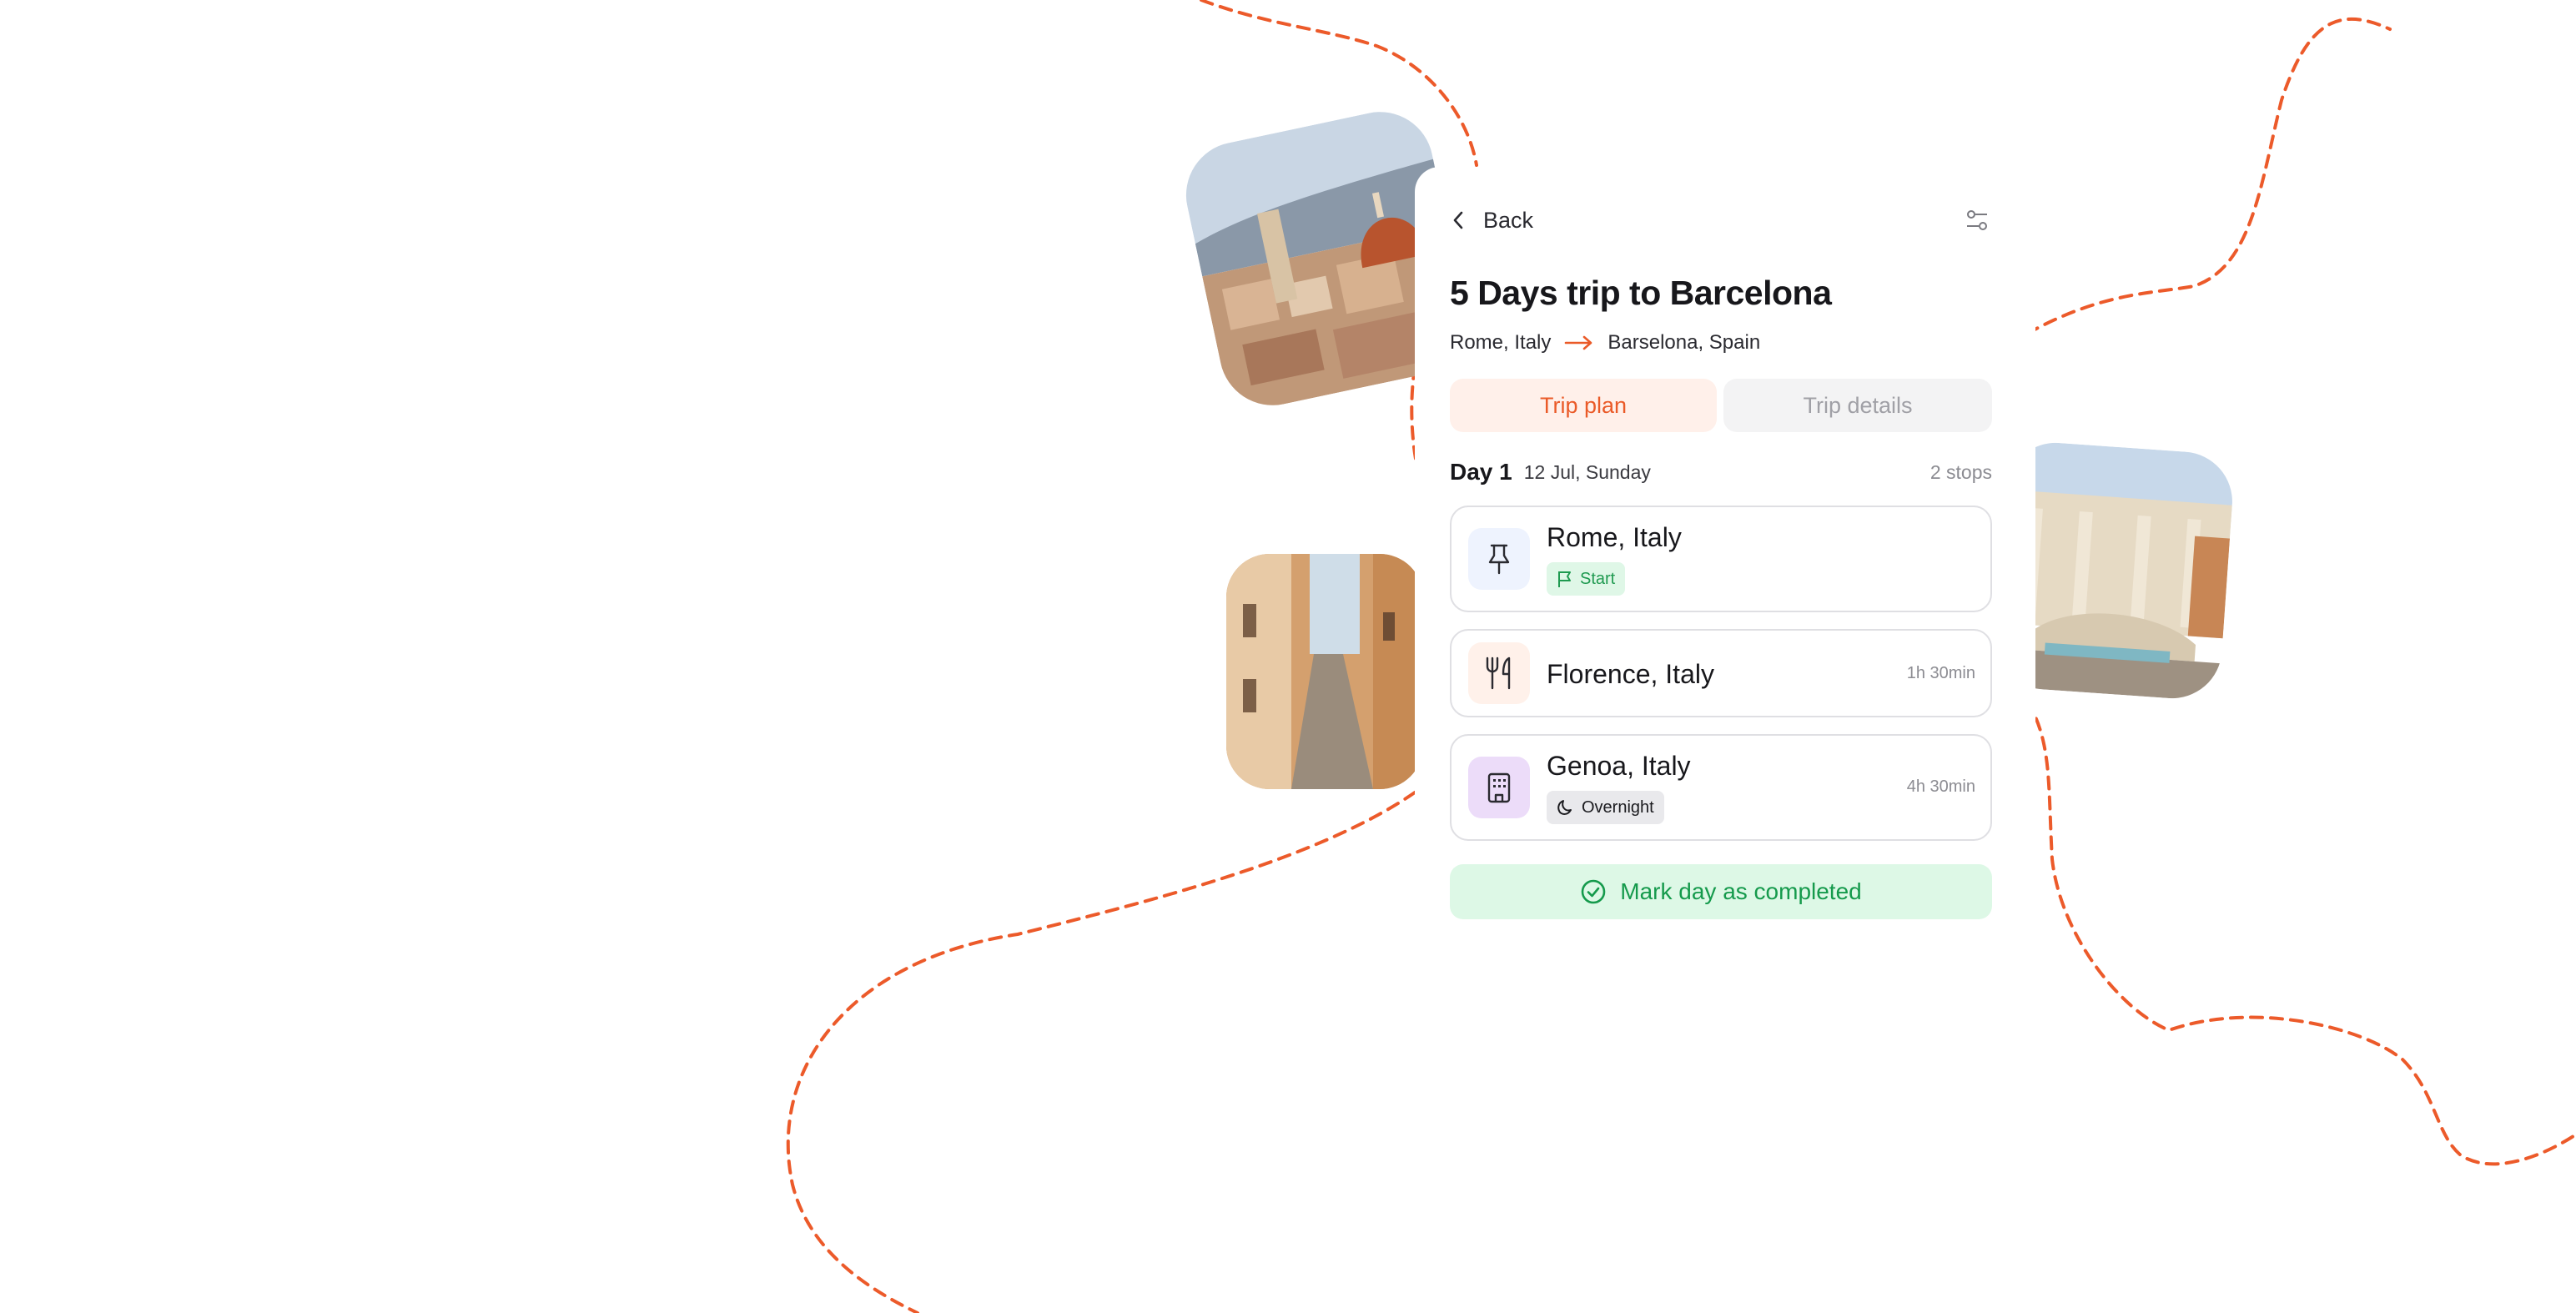  I want to click on chevron-left-icon, so click(1458, 220).